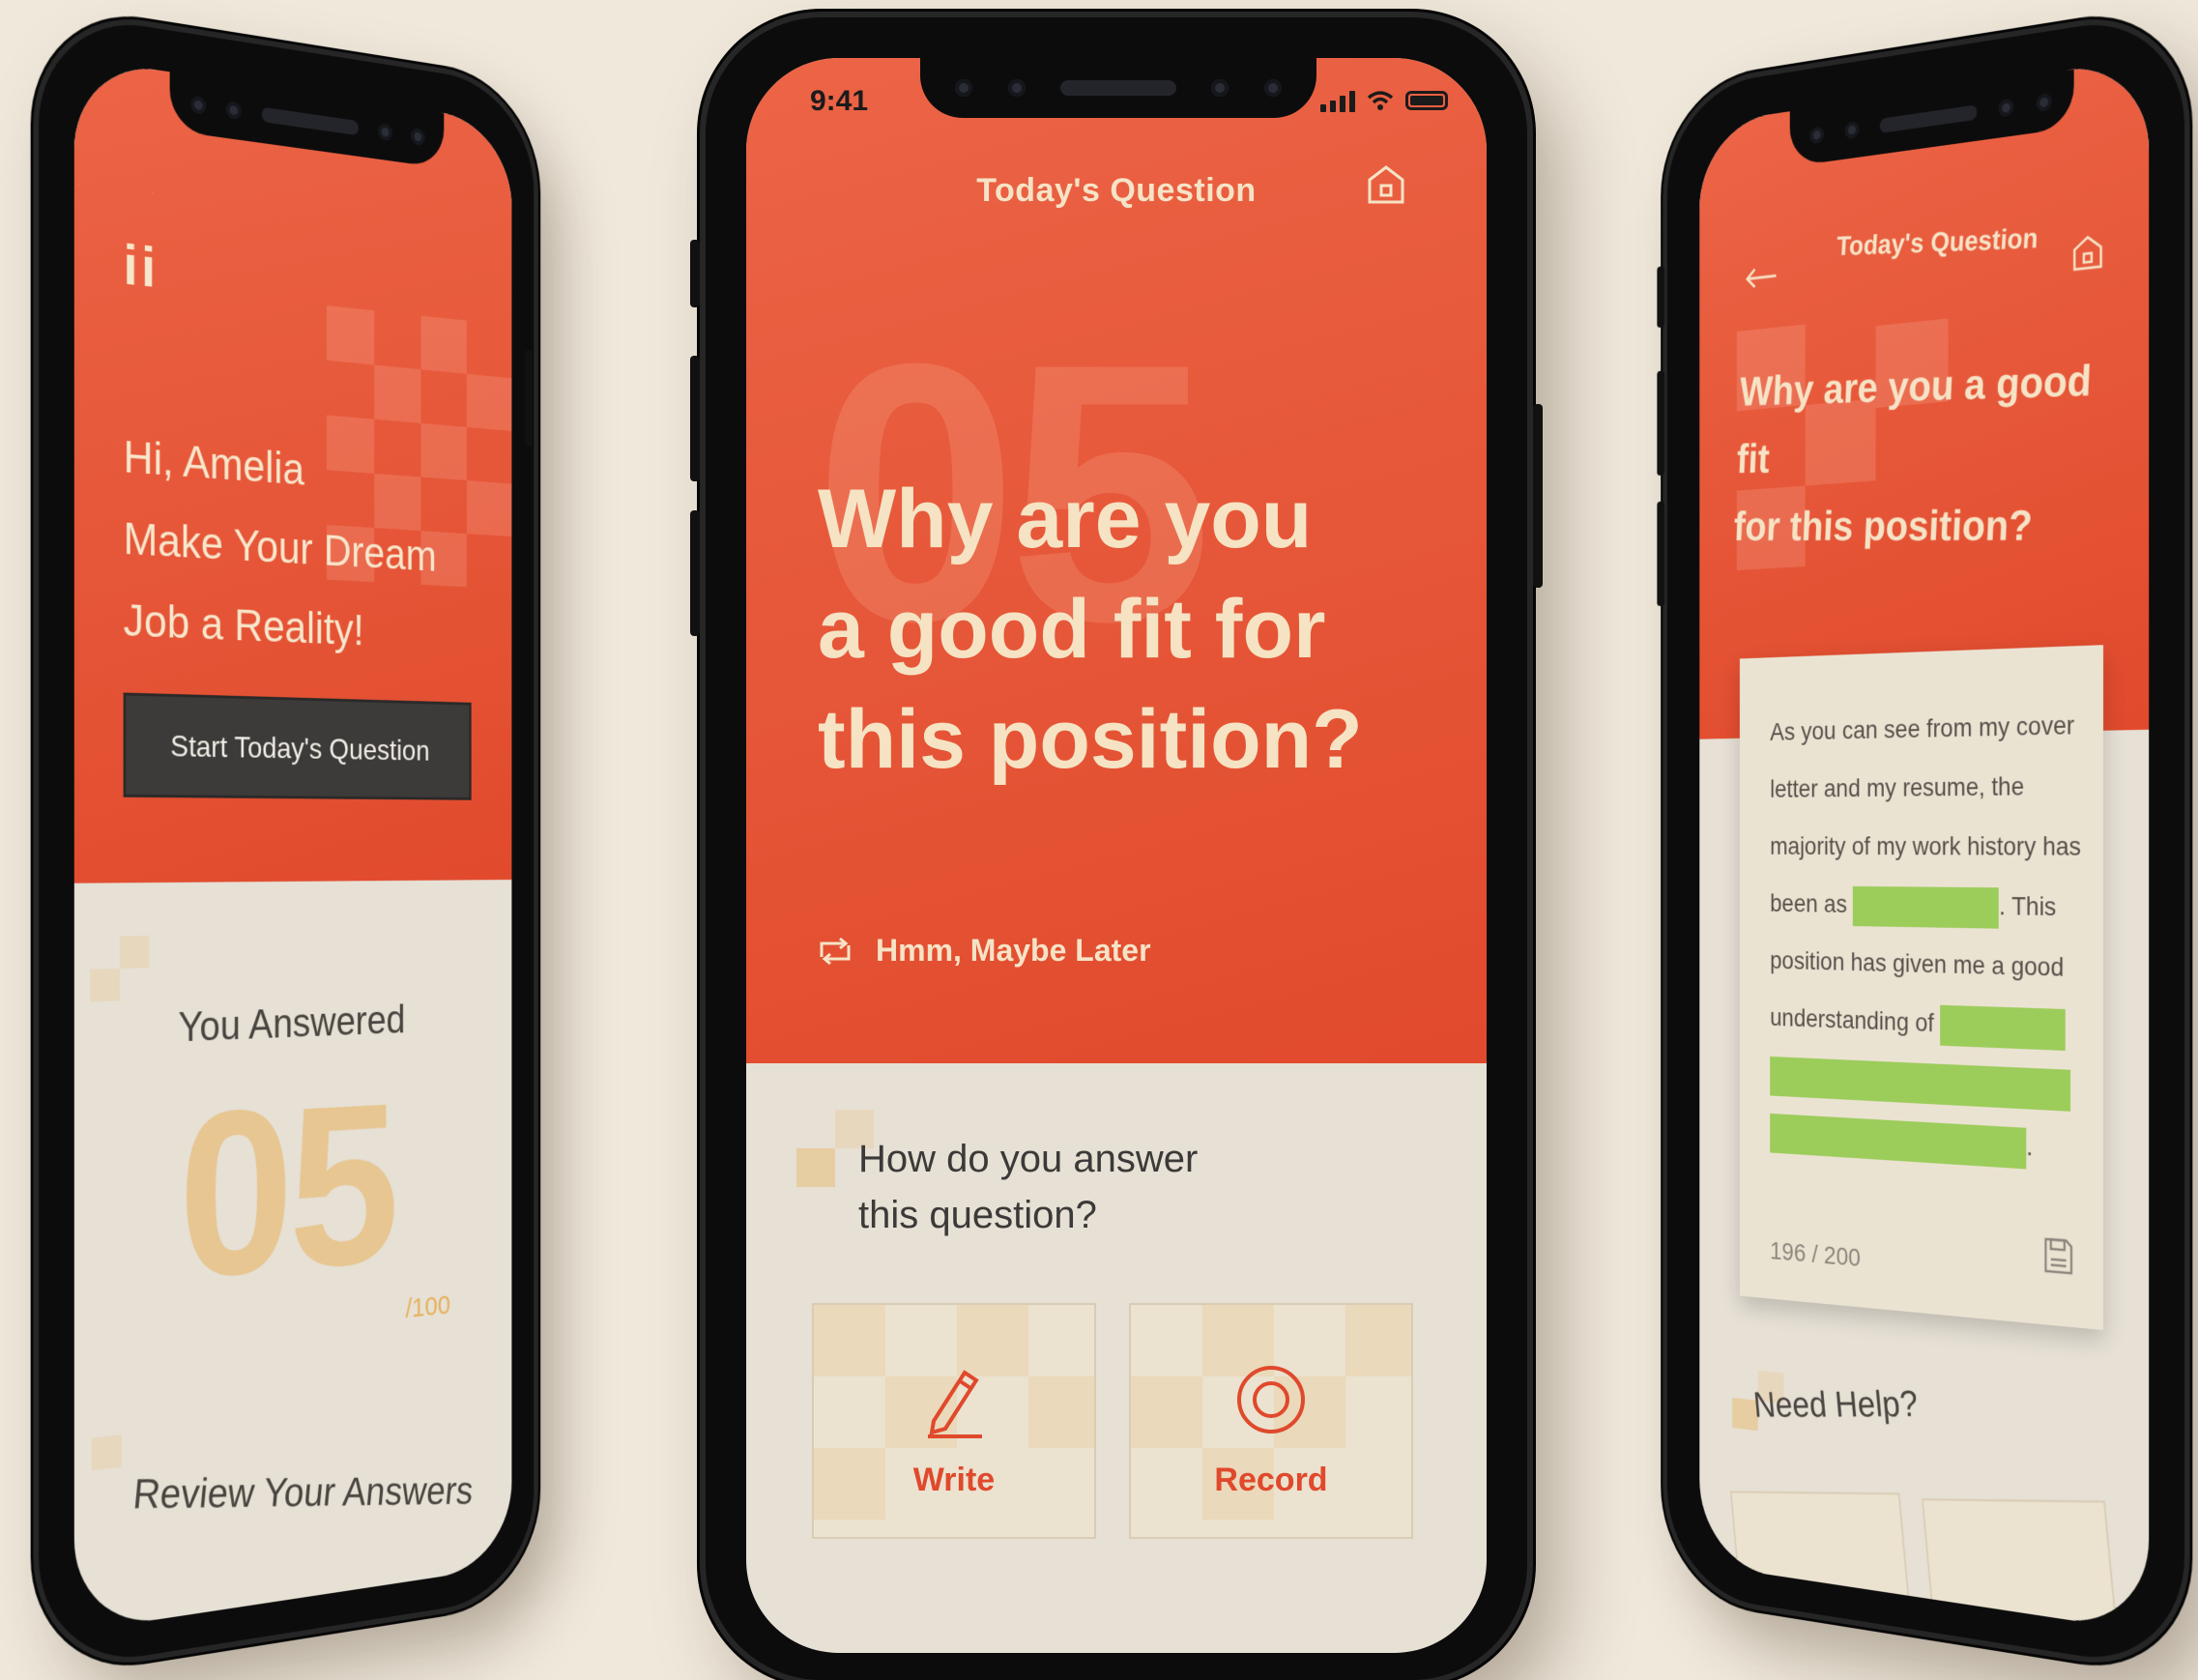  Describe the element at coordinates (1337, 101) in the screenshot. I see `signal-icon` at that location.